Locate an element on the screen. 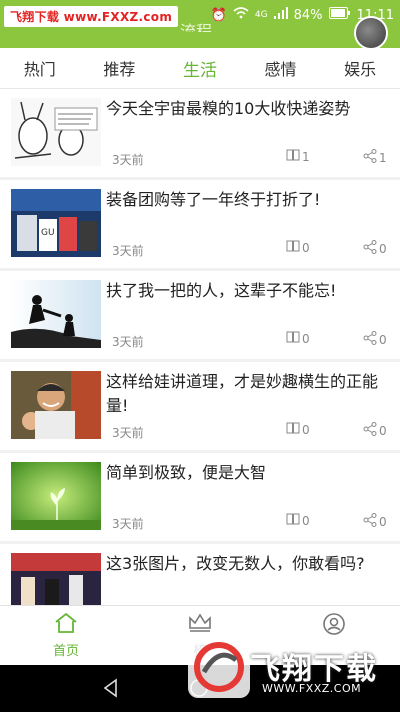 This screenshot has height=712, width=400. article-title: 这样给娃讲道理，才是妙趣横生的正能量! is located at coordinates (242, 393).